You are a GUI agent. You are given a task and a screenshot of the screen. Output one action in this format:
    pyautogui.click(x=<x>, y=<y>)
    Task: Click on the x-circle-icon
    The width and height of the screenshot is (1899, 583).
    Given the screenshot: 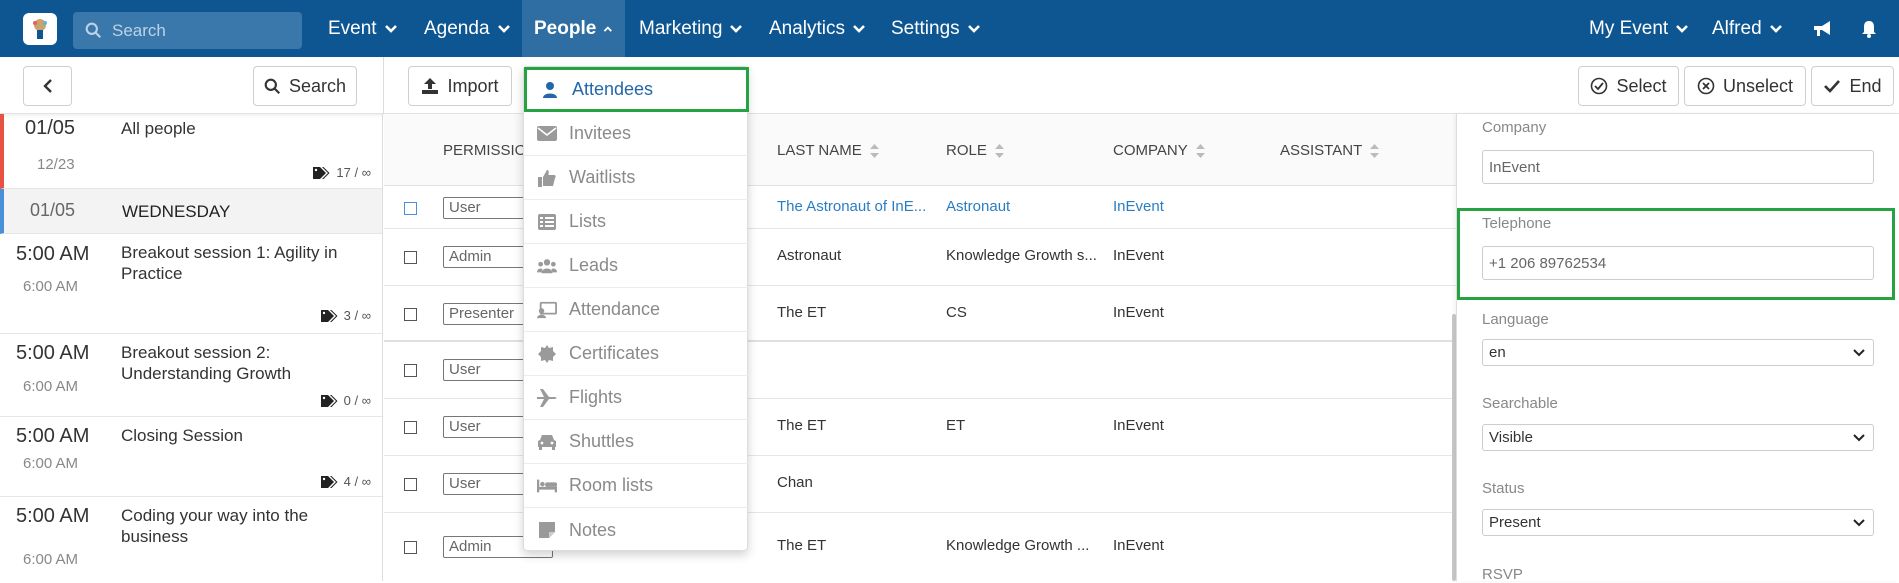 What is the action you would take?
    pyautogui.click(x=1706, y=86)
    